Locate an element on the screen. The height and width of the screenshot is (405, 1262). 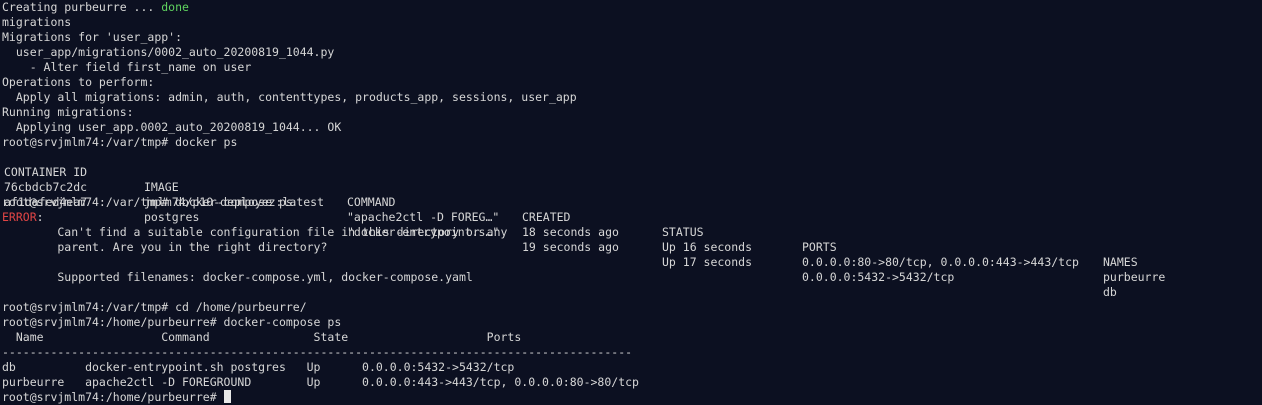
container-image: jmlm74/p10-deployez:latest is located at coordinates (234, 202).